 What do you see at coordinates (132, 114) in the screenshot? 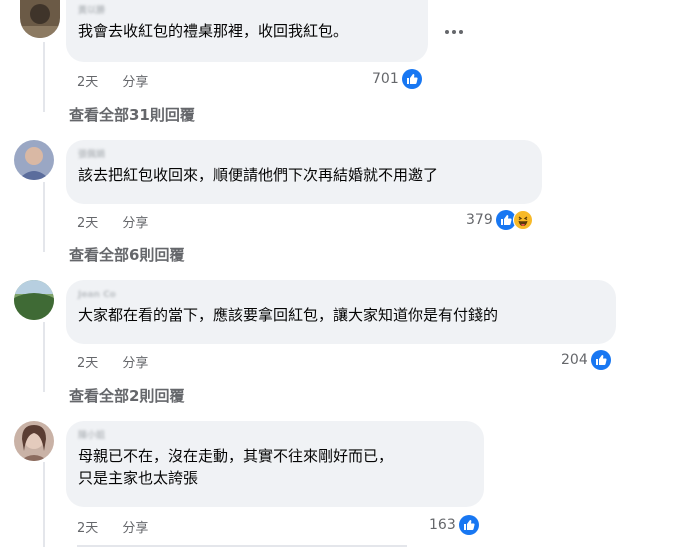
I see `view-replies-link: 查看全部31則回覆` at bounding box center [132, 114].